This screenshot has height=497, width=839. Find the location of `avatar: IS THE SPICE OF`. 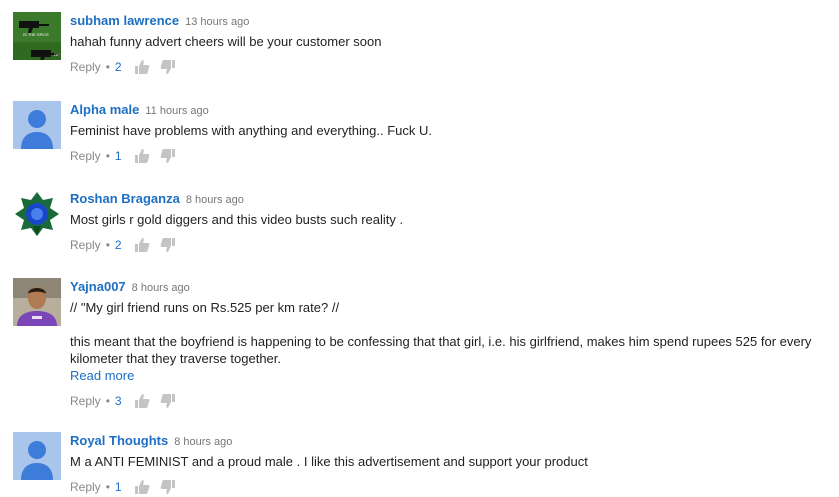

avatar: IS THE SPICE OF is located at coordinates (37, 36).